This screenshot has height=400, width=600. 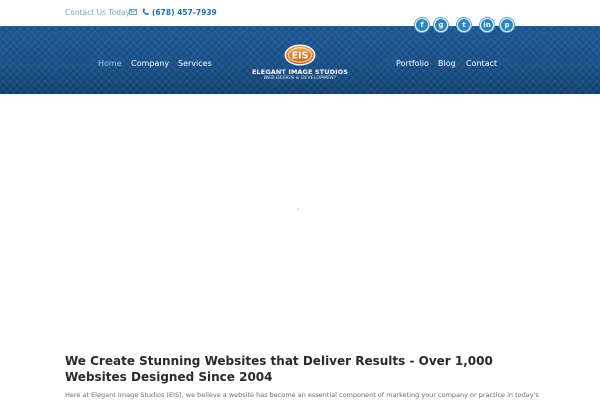 What do you see at coordinates (145, 11) in the screenshot?
I see `phone-icon` at bounding box center [145, 11].